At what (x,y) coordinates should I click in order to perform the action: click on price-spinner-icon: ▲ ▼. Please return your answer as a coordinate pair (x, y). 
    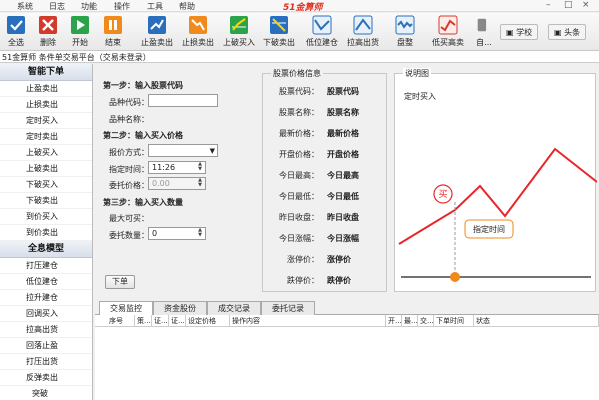
    Looking at the image, I should click on (200, 183).